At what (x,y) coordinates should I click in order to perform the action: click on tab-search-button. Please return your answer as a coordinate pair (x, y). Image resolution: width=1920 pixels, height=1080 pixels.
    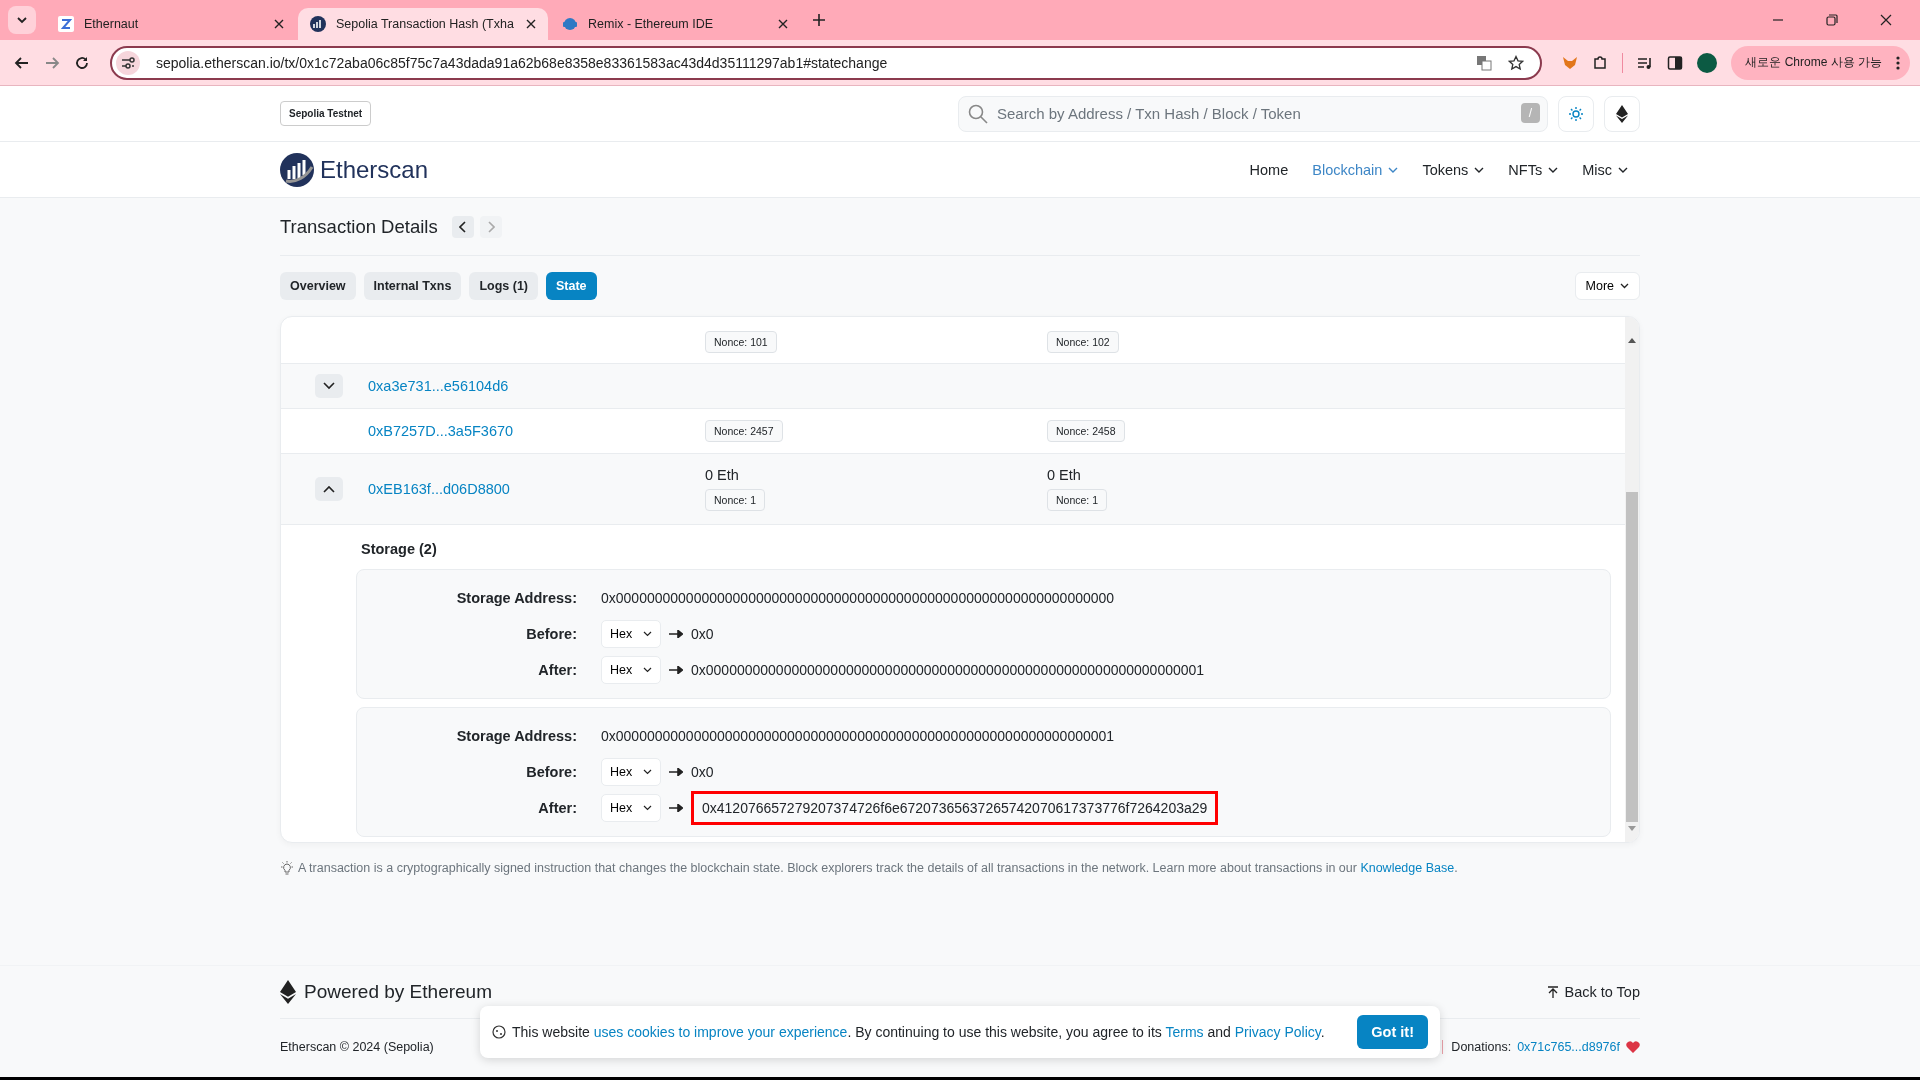
    Looking at the image, I should click on (22, 20).